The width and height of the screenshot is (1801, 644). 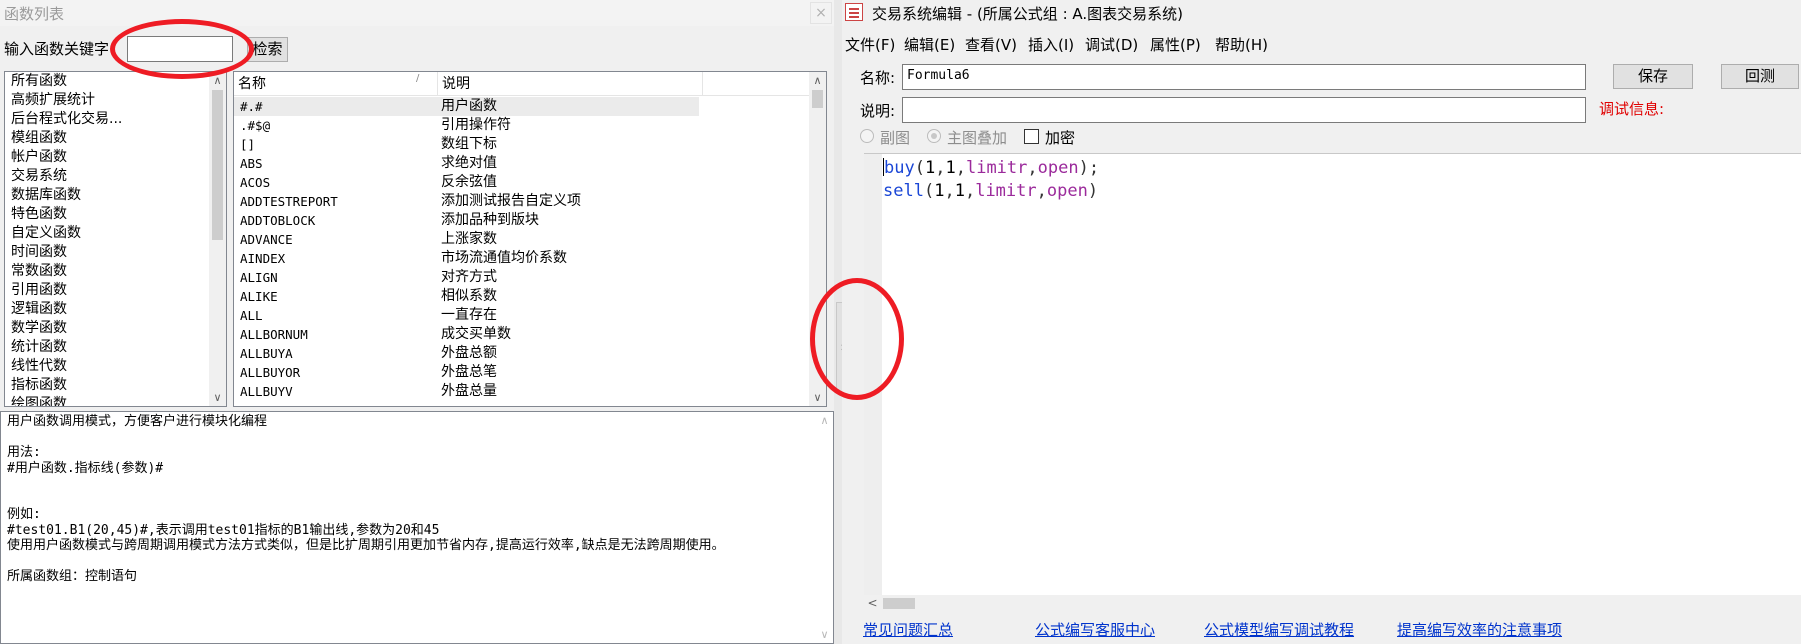 What do you see at coordinates (867, 136) in the screenshot?
I see `radio-sub-chart` at bounding box center [867, 136].